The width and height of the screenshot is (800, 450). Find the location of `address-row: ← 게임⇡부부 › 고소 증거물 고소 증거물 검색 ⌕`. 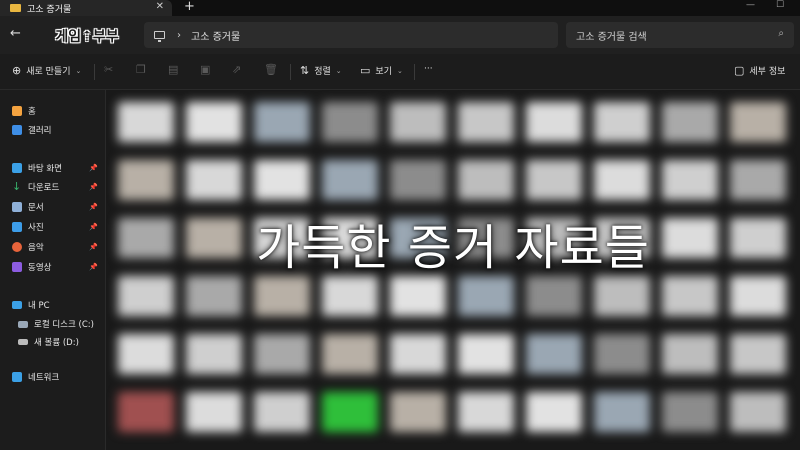

address-row: ← 게임⇡부부 › 고소 증거물 고소 증거물 검색 ⌕ is located at coordinates (400, 35).